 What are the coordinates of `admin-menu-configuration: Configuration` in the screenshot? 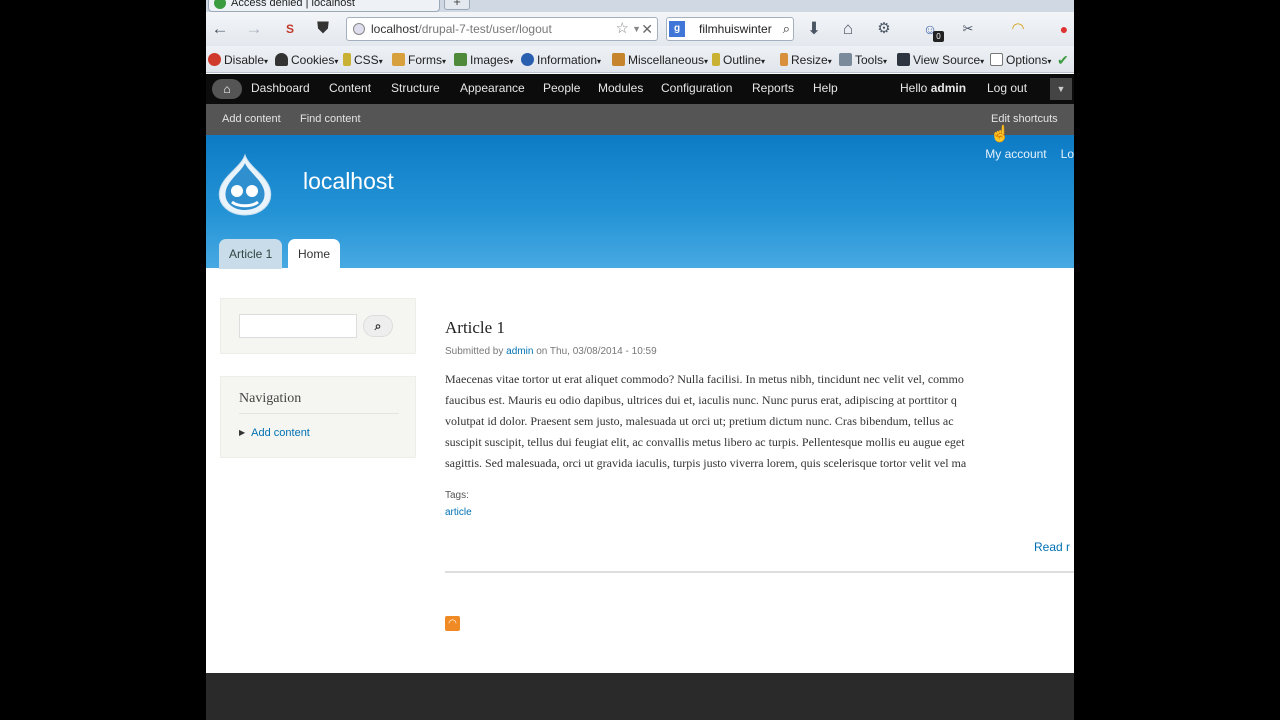 It's located at (696, 88).